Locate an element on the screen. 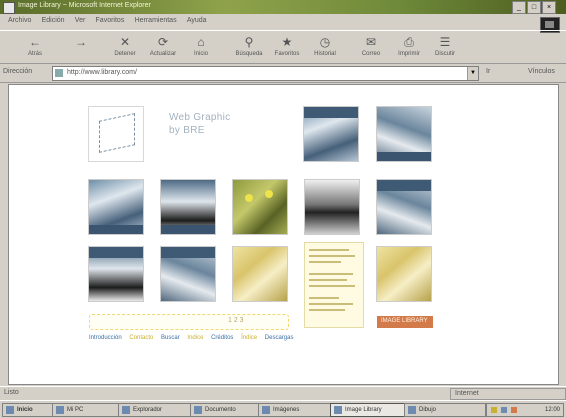  home-button: ⌂ Inicio is located at coordinates (201, 47).